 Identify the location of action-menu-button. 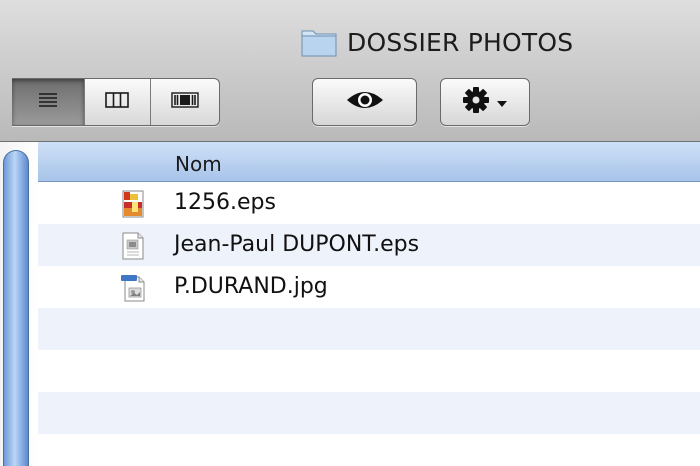
(485, 102).